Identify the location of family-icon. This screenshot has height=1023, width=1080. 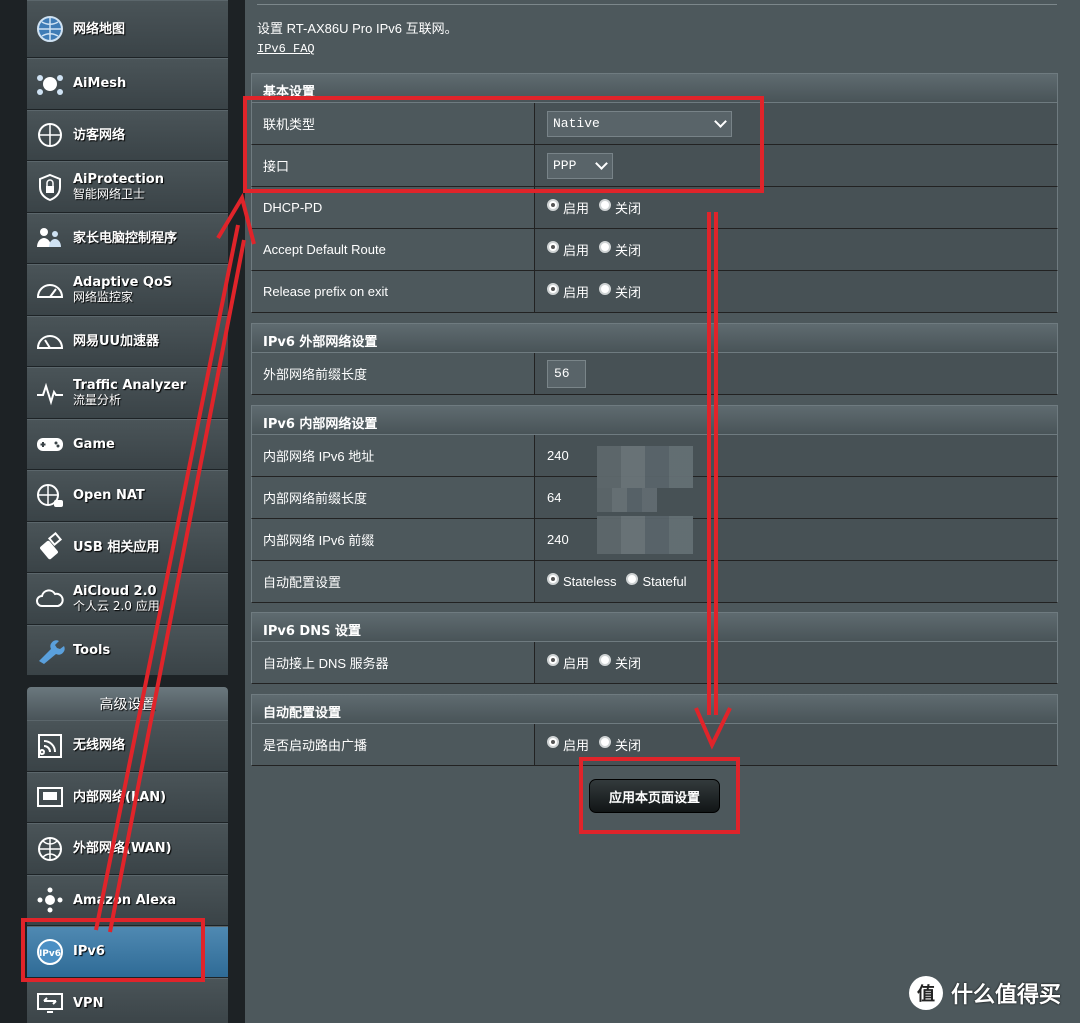
(50, 238).